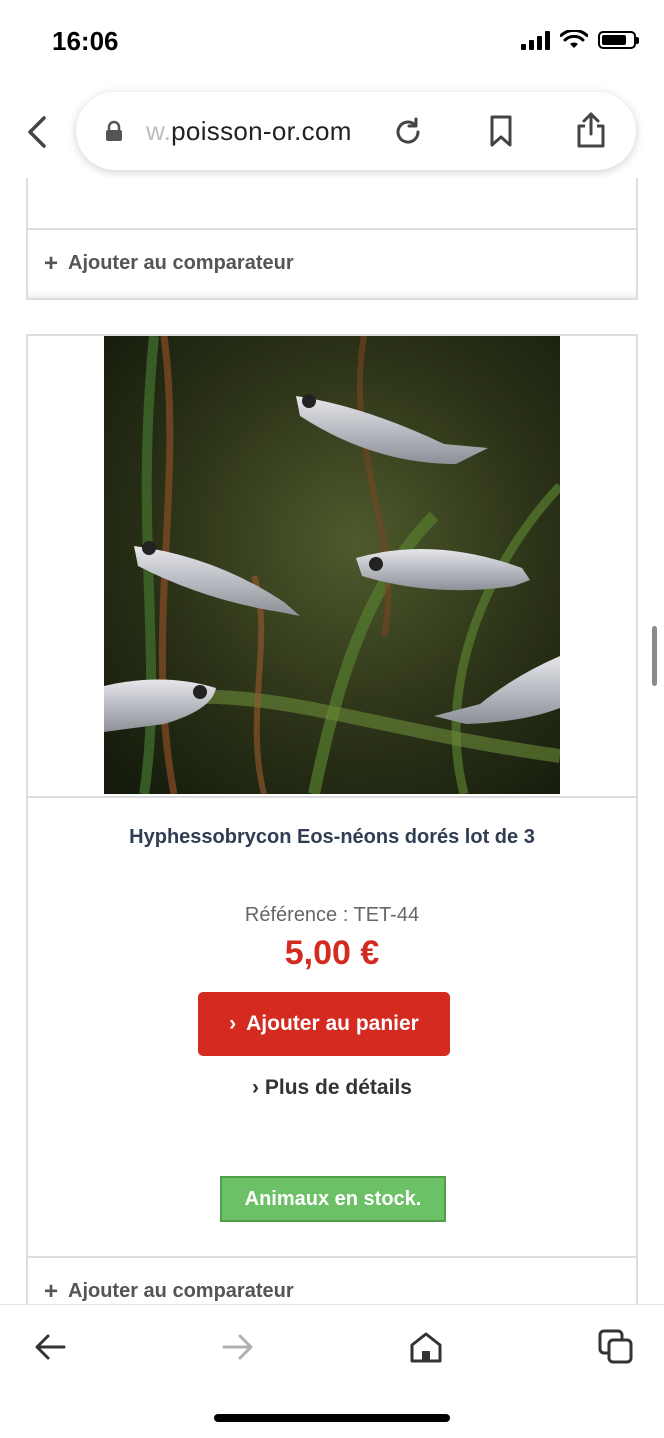 The width and height of the screenshot is (664, 1438). What do you see at coordinates (616, 1347) in the screenshot?
I see `tabs-icon` at bounding box center [616, 1347].